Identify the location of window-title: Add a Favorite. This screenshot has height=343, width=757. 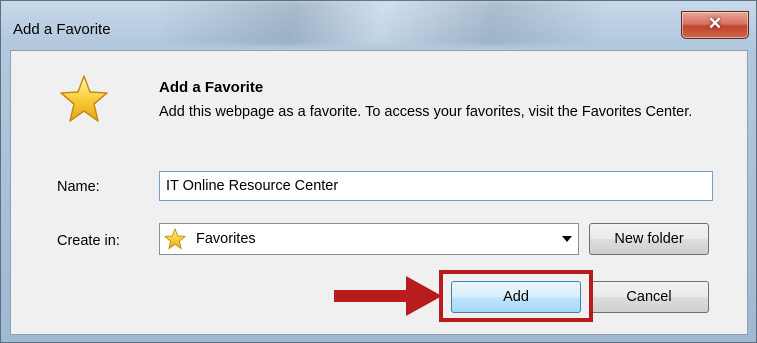
(62, 29).